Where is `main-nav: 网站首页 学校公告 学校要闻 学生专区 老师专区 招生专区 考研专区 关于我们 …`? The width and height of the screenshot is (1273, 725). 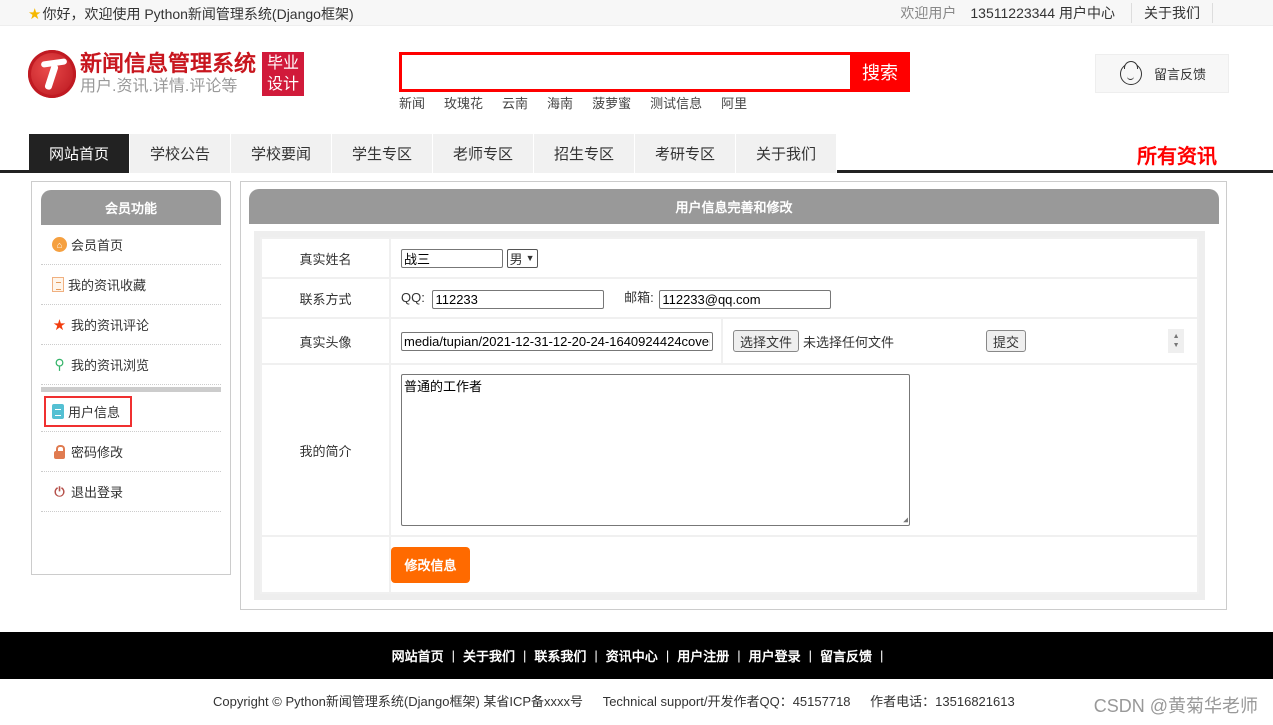
main-nav: 网站首页 学校公告 学校要闻 学生专区 老师专区 招生专区 考研专区 关于我们 … is located at coordinates (636, 151).